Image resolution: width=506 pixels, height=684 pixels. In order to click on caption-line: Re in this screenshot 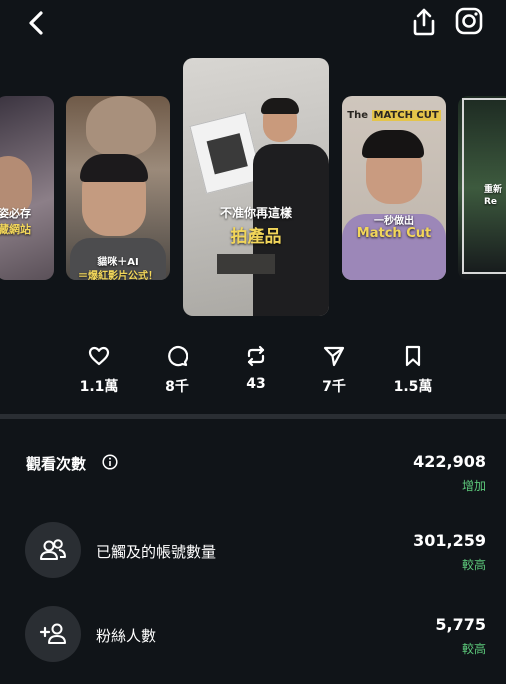, I will do `click(491, 202)`.